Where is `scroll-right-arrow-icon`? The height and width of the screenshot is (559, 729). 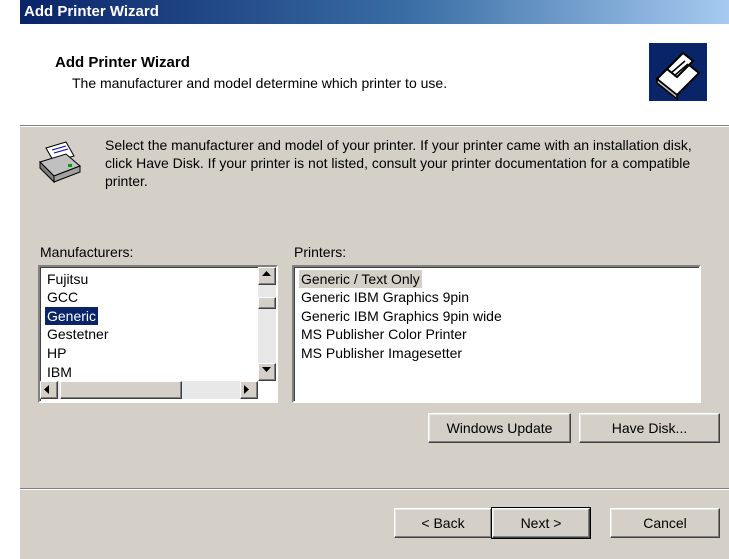 scroll-right-arrow-icon is located at coordinates (249, 390).